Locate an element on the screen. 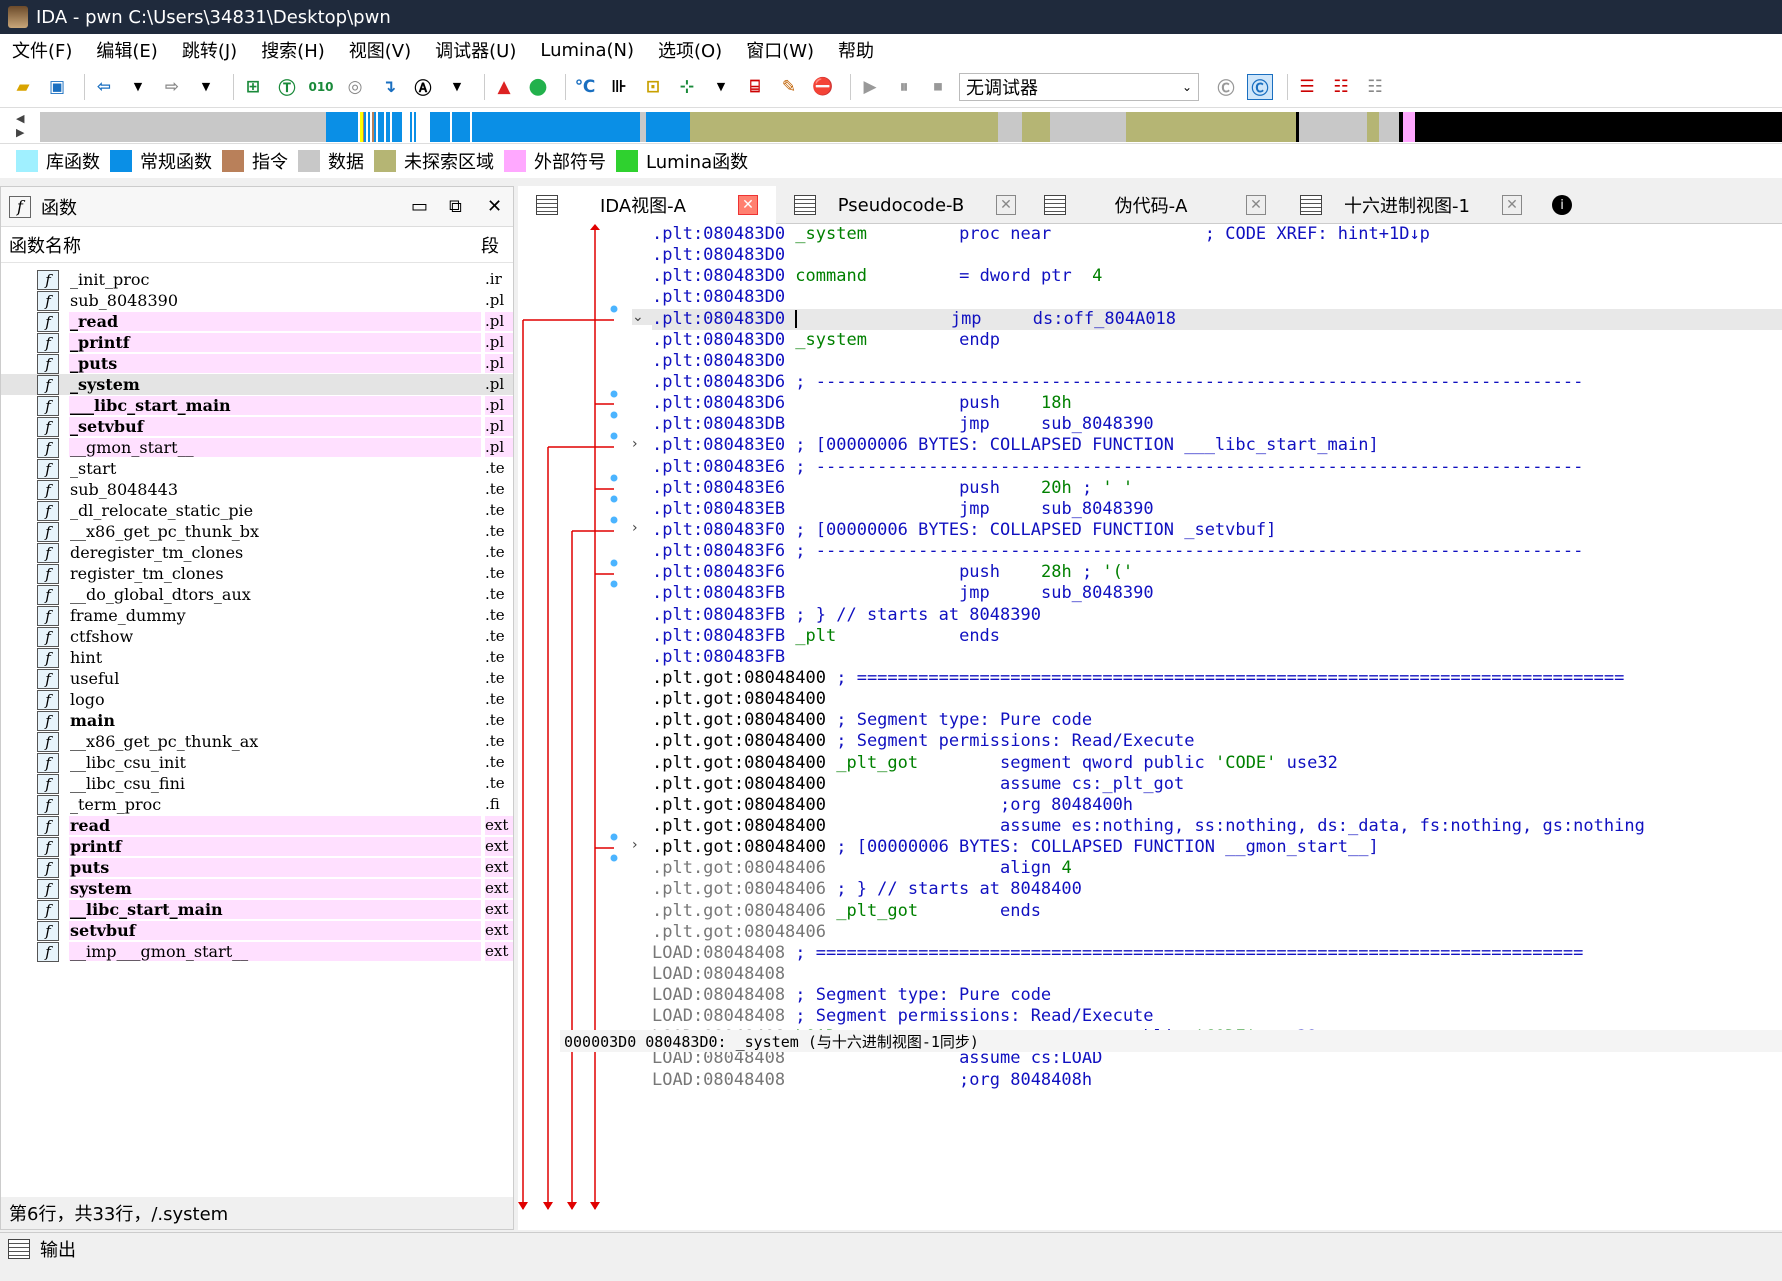 Image resolution: width=1782 pixels, height=1281 pixels. function-bracket-icon: ⌸ is located at coordinates (755, 87).